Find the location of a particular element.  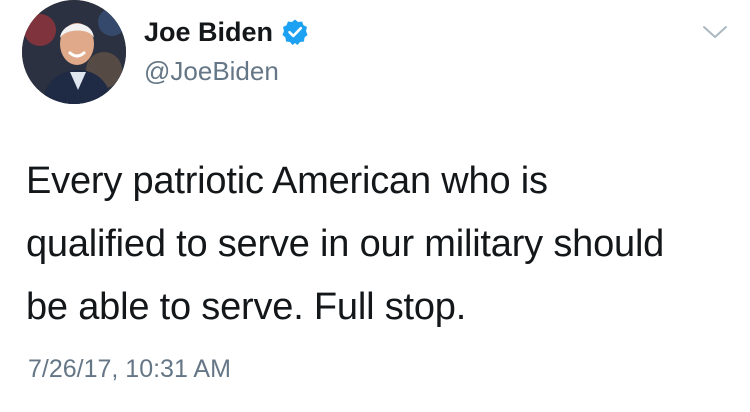

avatar is located at coordinates (74, 52).